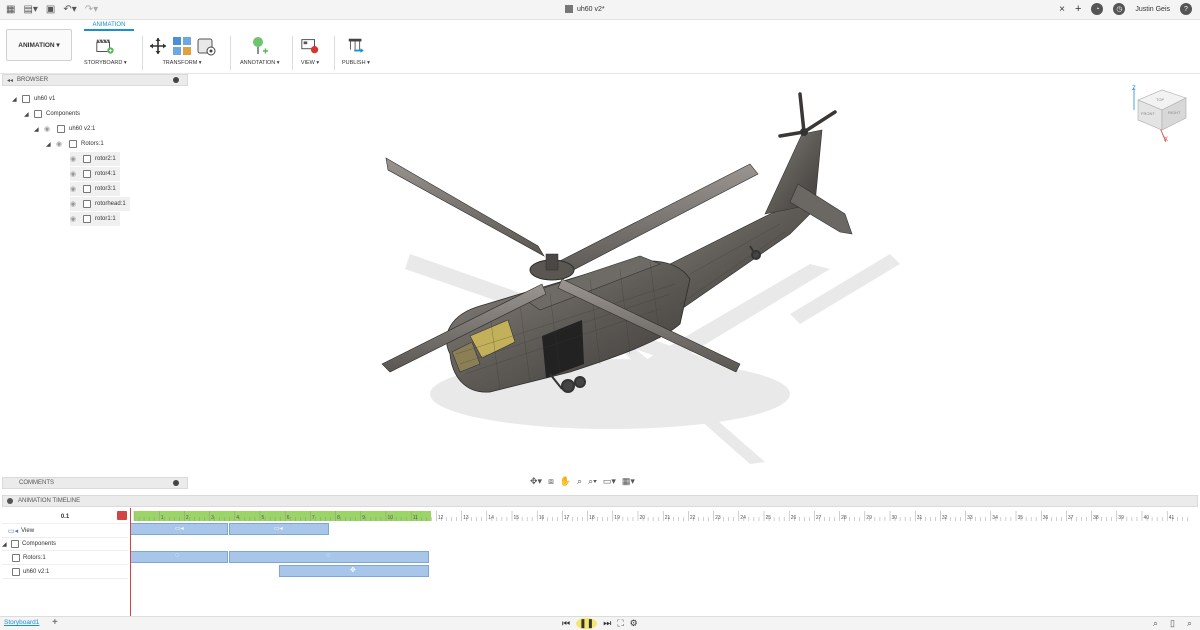 This screenshot has height=630, width=1200. Describe the element at coordinates (182, 51) in the screenshot. I see `transform-tool: TRANSFORM ▾` at that location.